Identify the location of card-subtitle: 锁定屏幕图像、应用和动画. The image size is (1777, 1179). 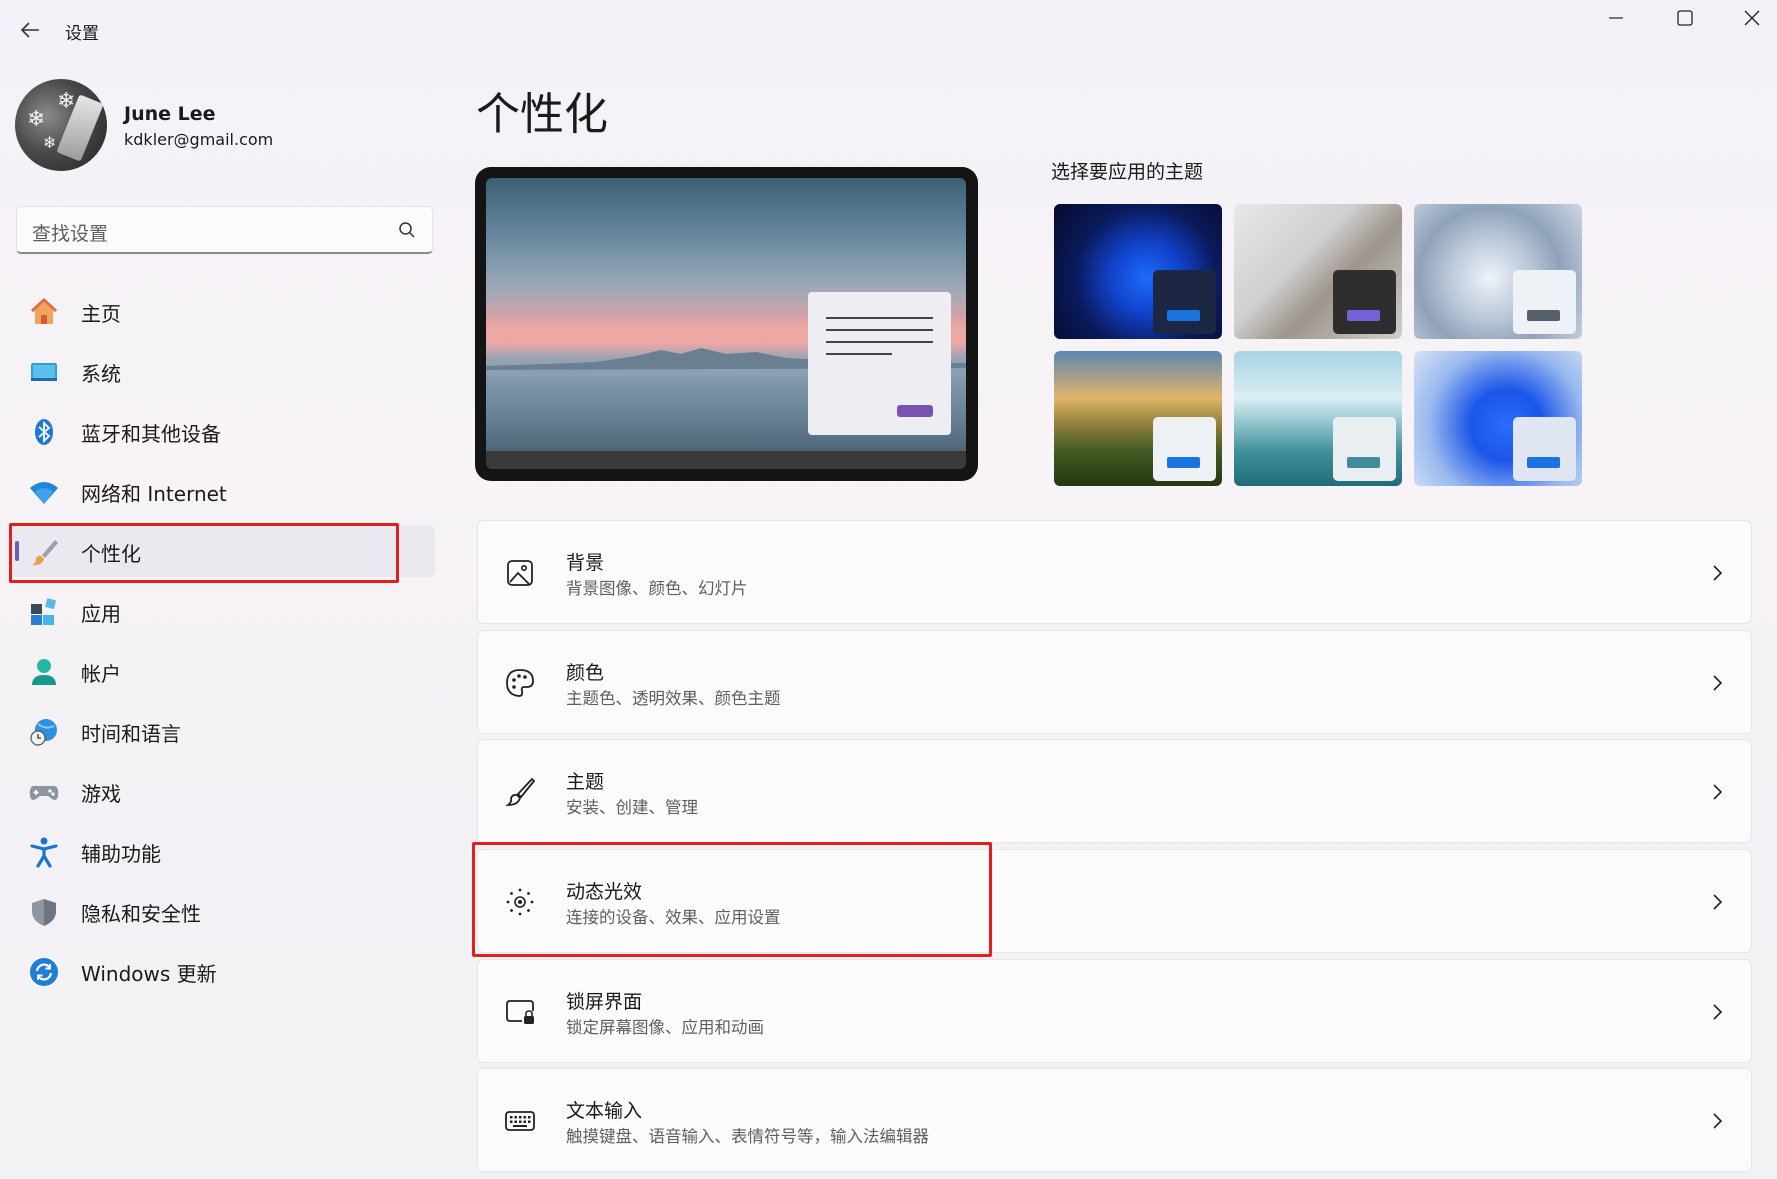
(665, 1027).